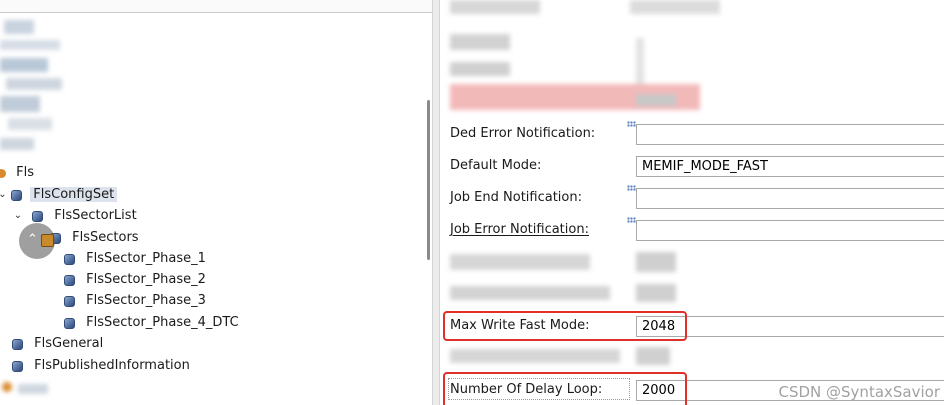 The image size is (944, 405). I want to click on orange-module-icon, so click(3, 173).